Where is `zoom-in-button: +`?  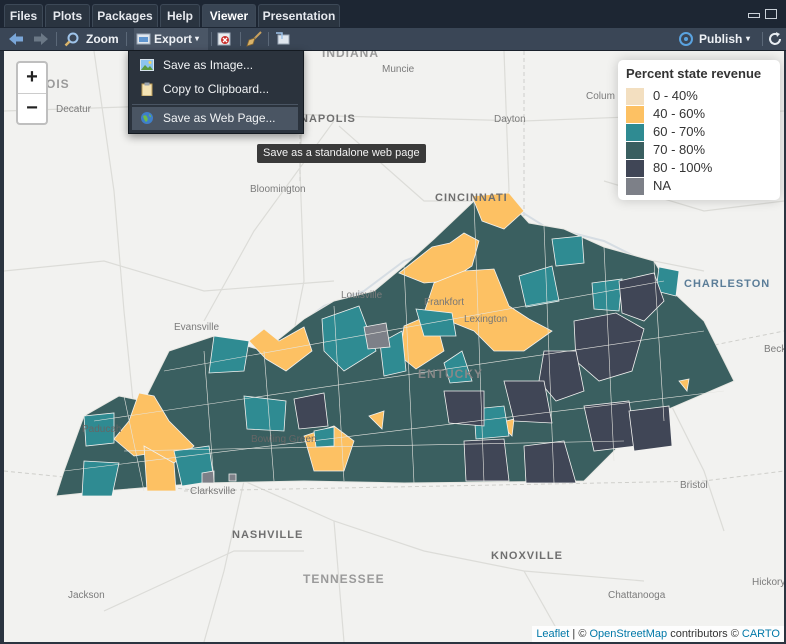 zoom-in-button: + is located at coordinates (32, 78).